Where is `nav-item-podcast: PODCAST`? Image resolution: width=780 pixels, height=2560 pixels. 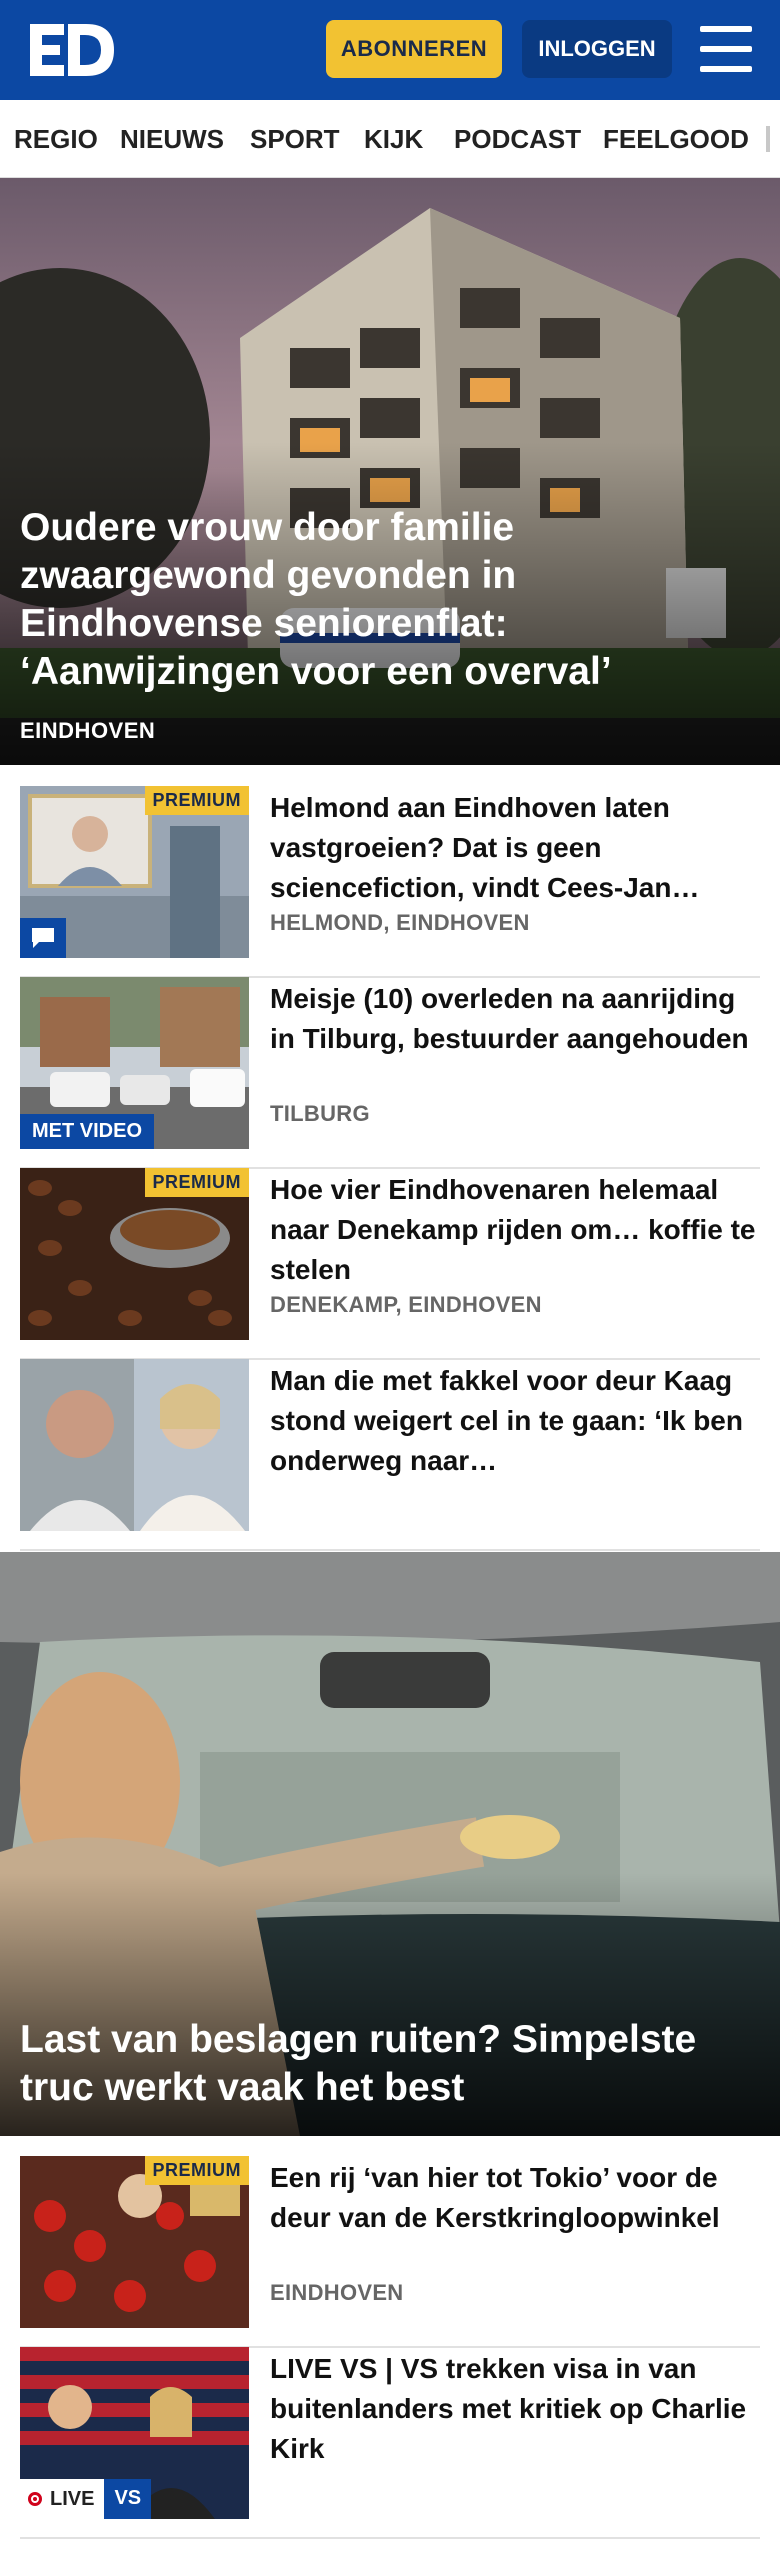
nav-item-podcast: PODCAST is located at coordinates (517, 139).